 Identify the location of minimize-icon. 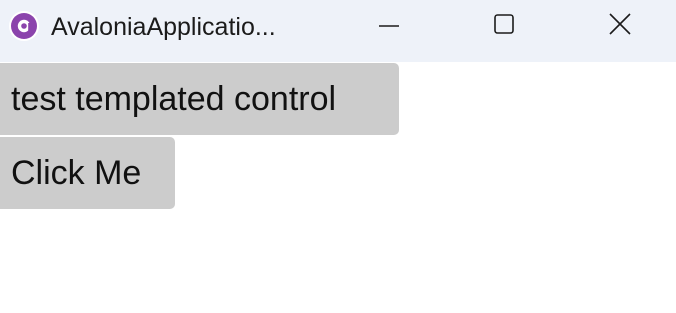
(389, 26).